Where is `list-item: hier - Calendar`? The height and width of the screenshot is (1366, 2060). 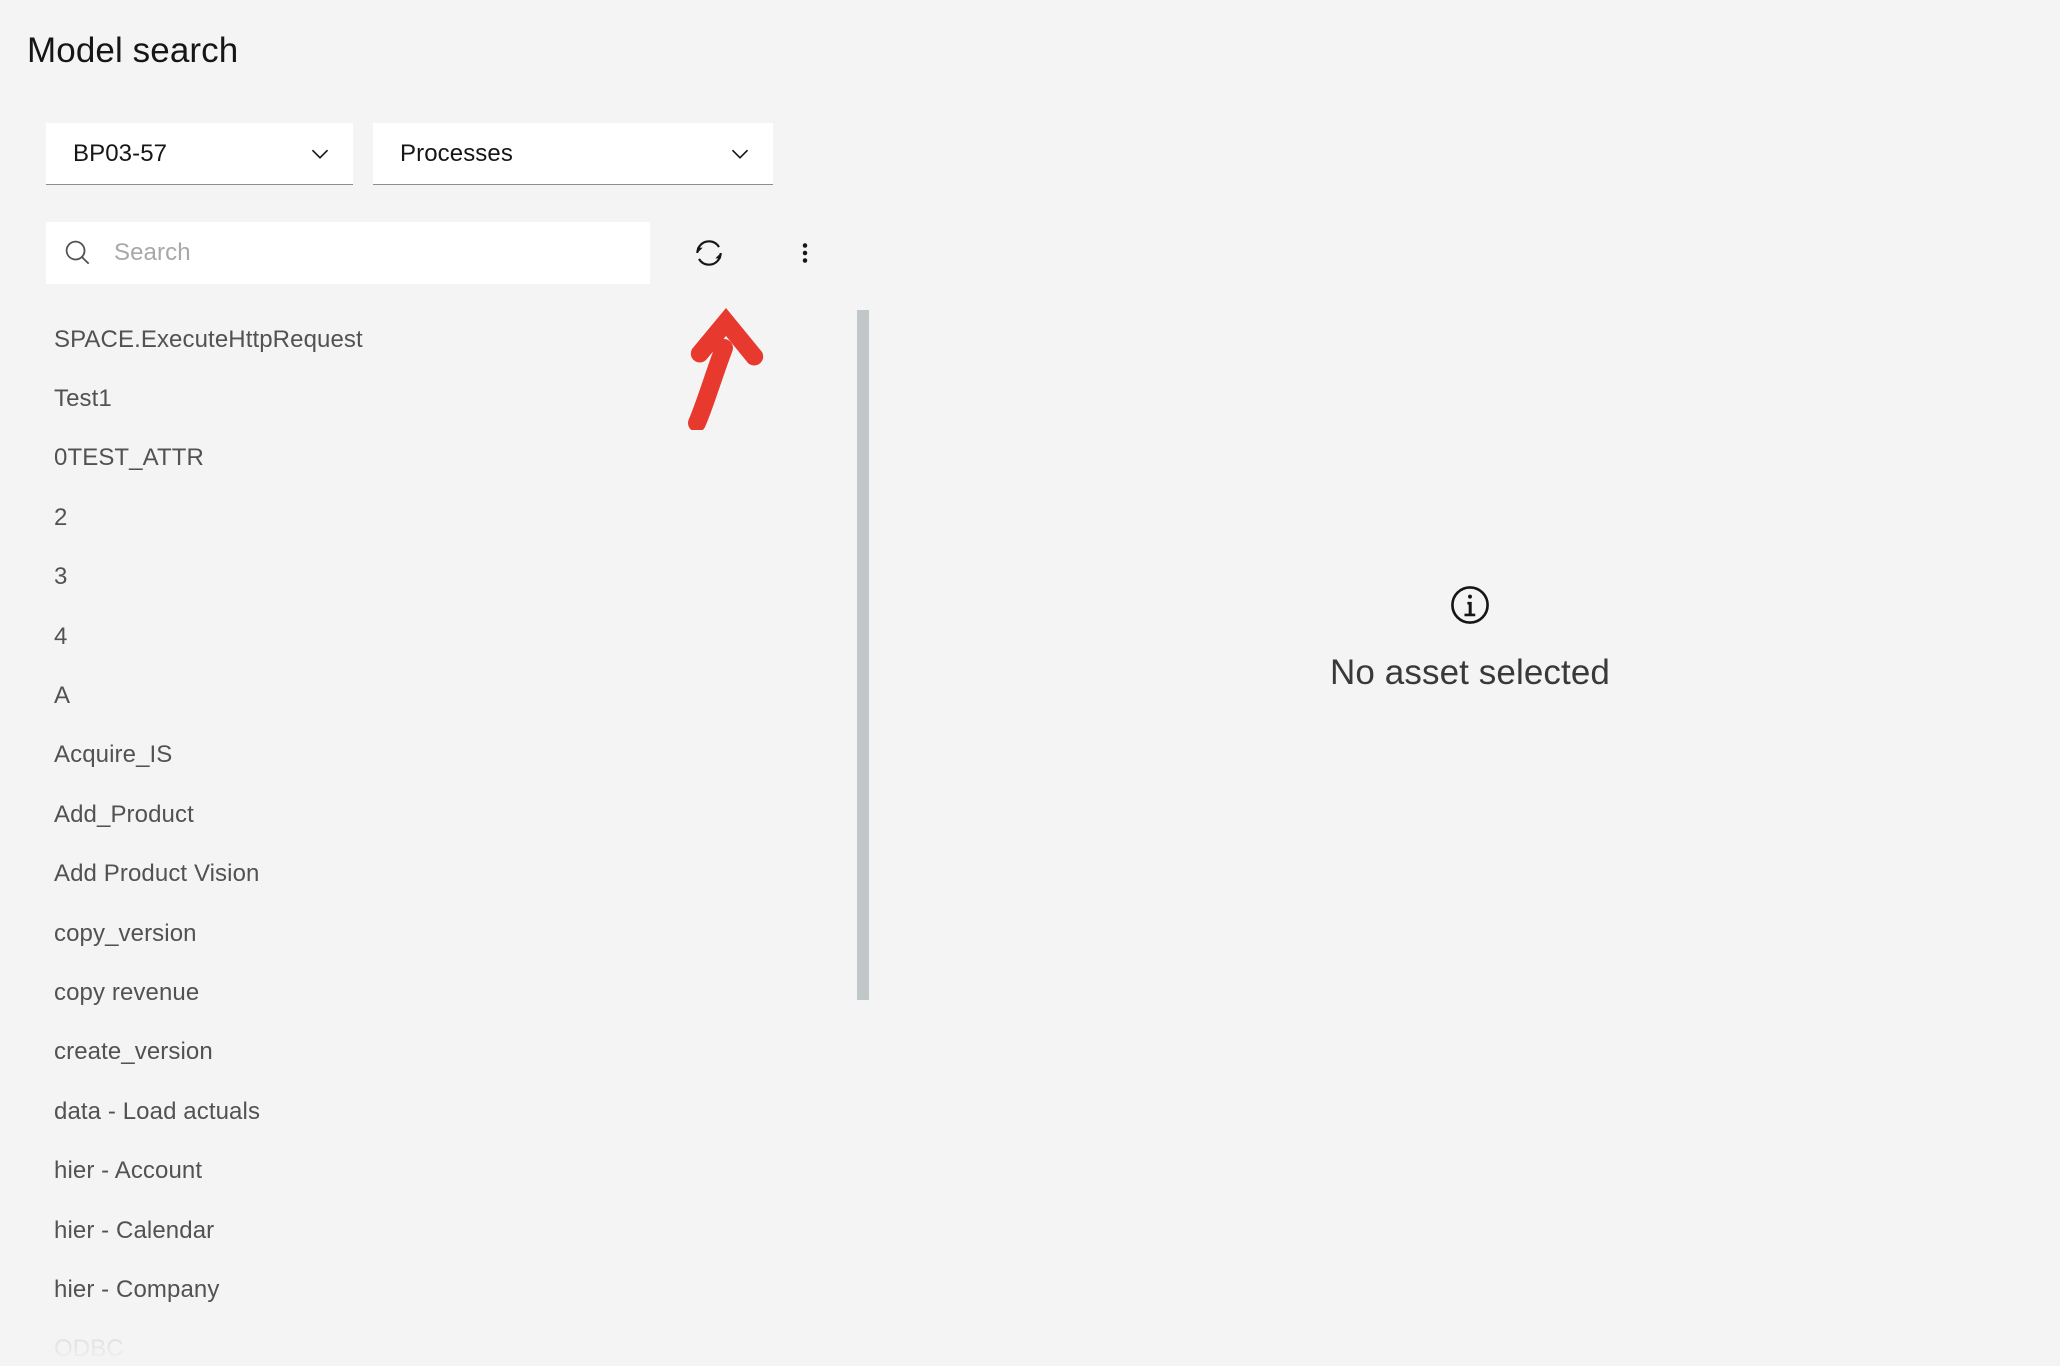 list-item: hier - Calendar is located at coordinates (440, 1230).